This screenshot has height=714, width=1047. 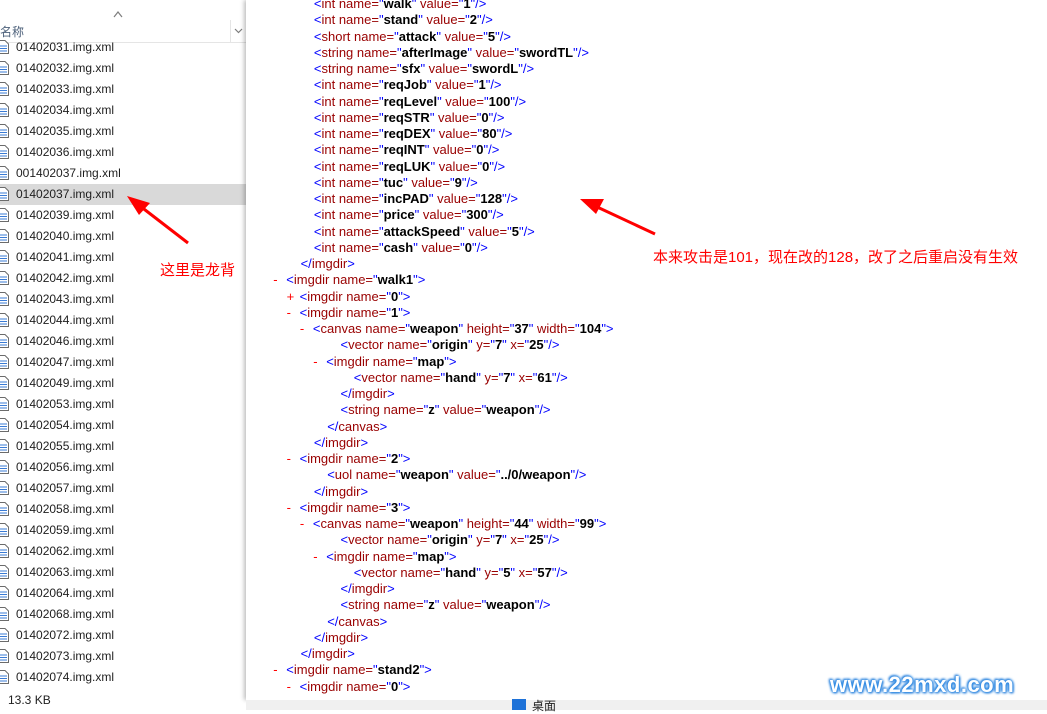 What do you see at coordinates (123, 467) in the screenshot?
I see `file-row: 01402056.img.xml` at bounding box center [123, 467].